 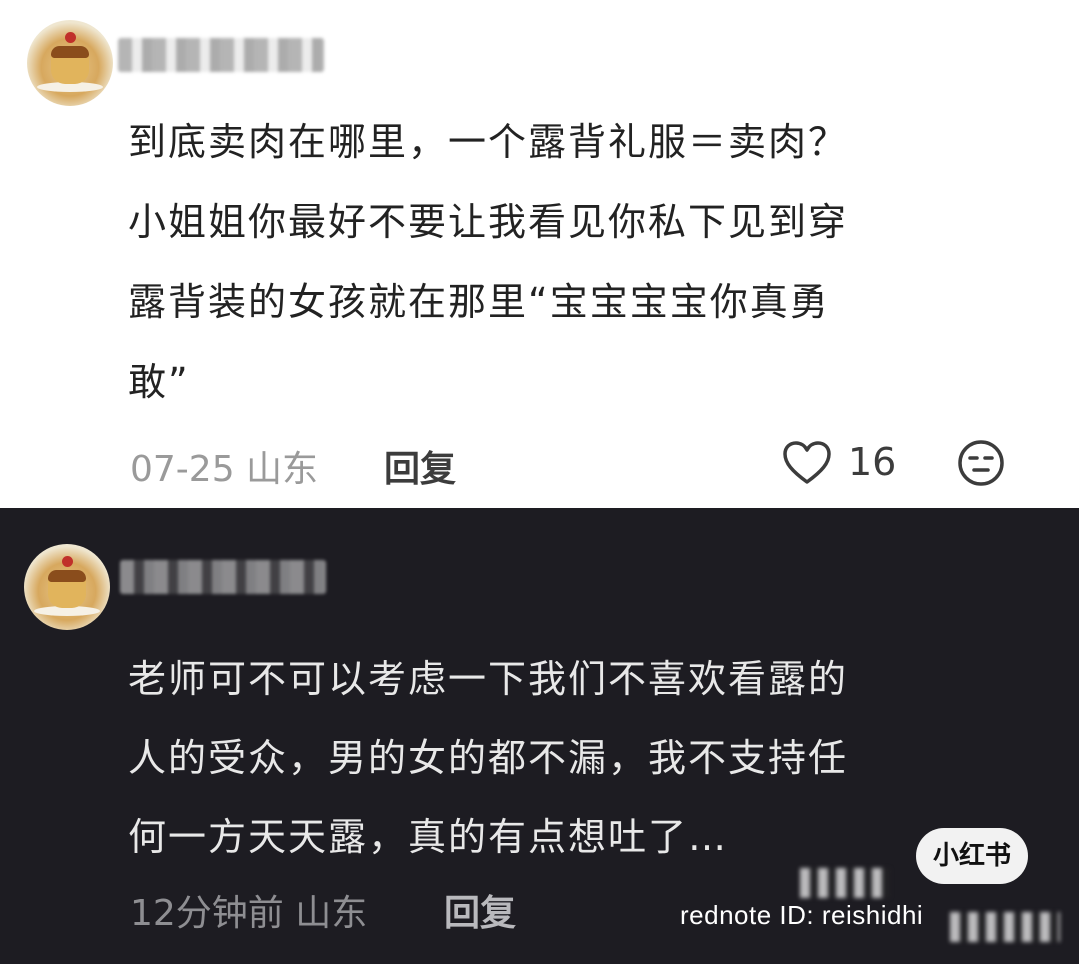 I want to click on like-count: 16, so click(x=872, y=462).